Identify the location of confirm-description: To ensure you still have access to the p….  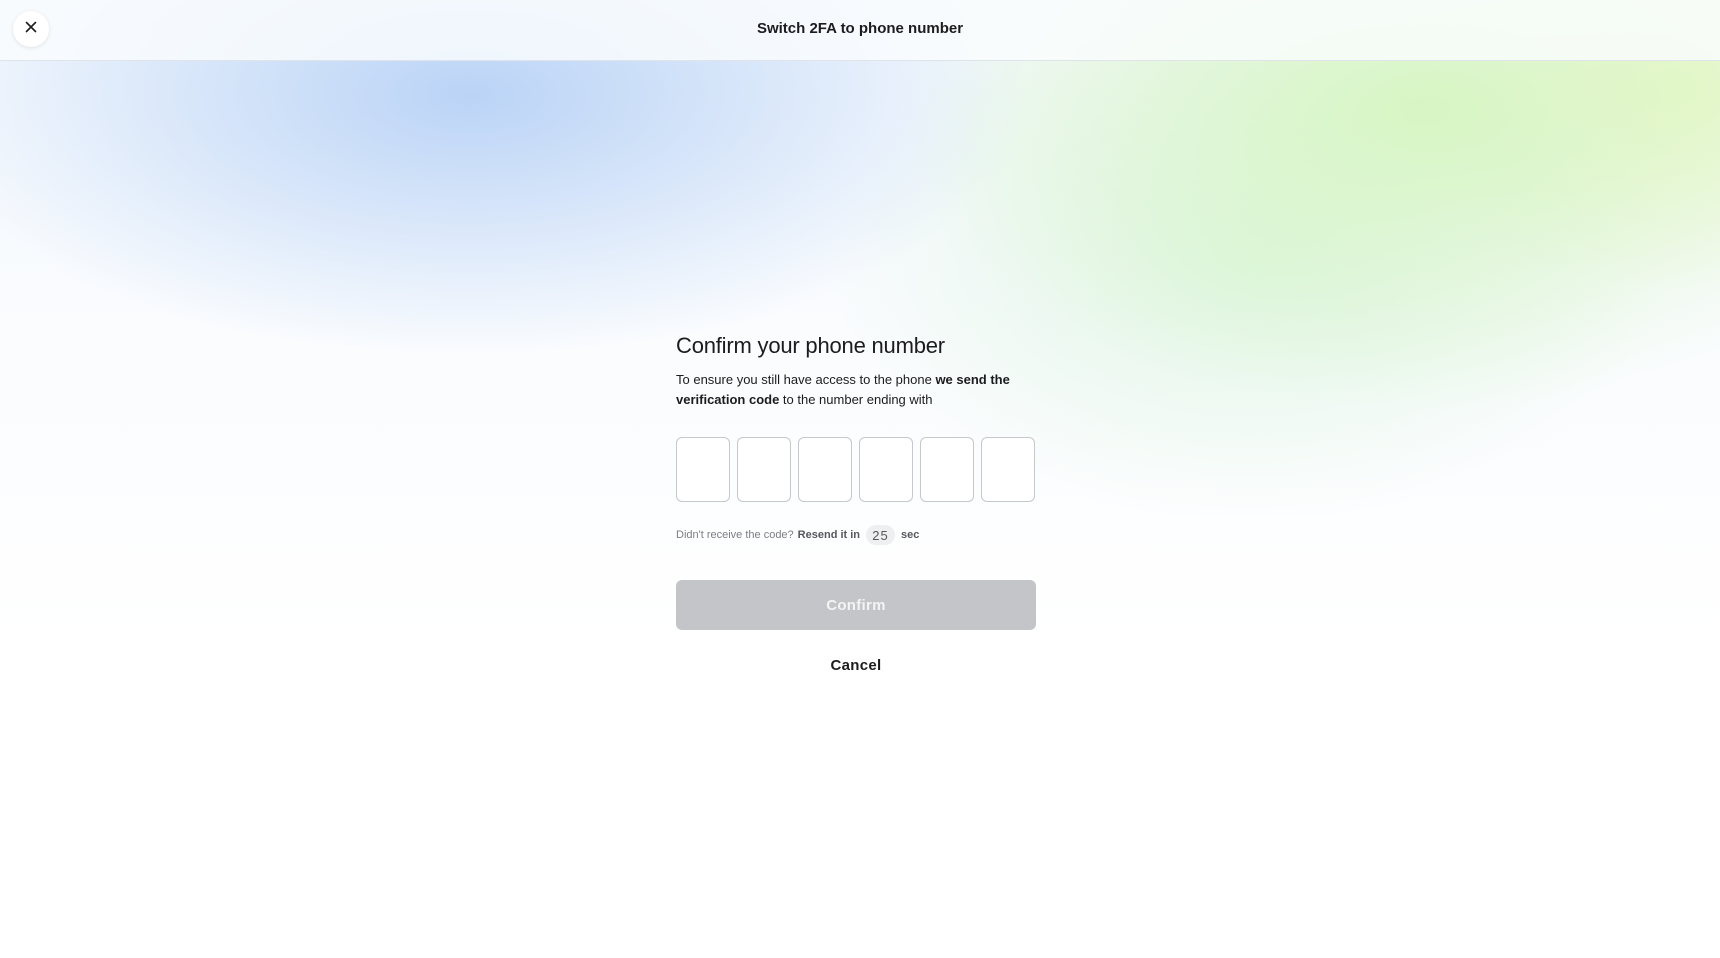
(846, 390).